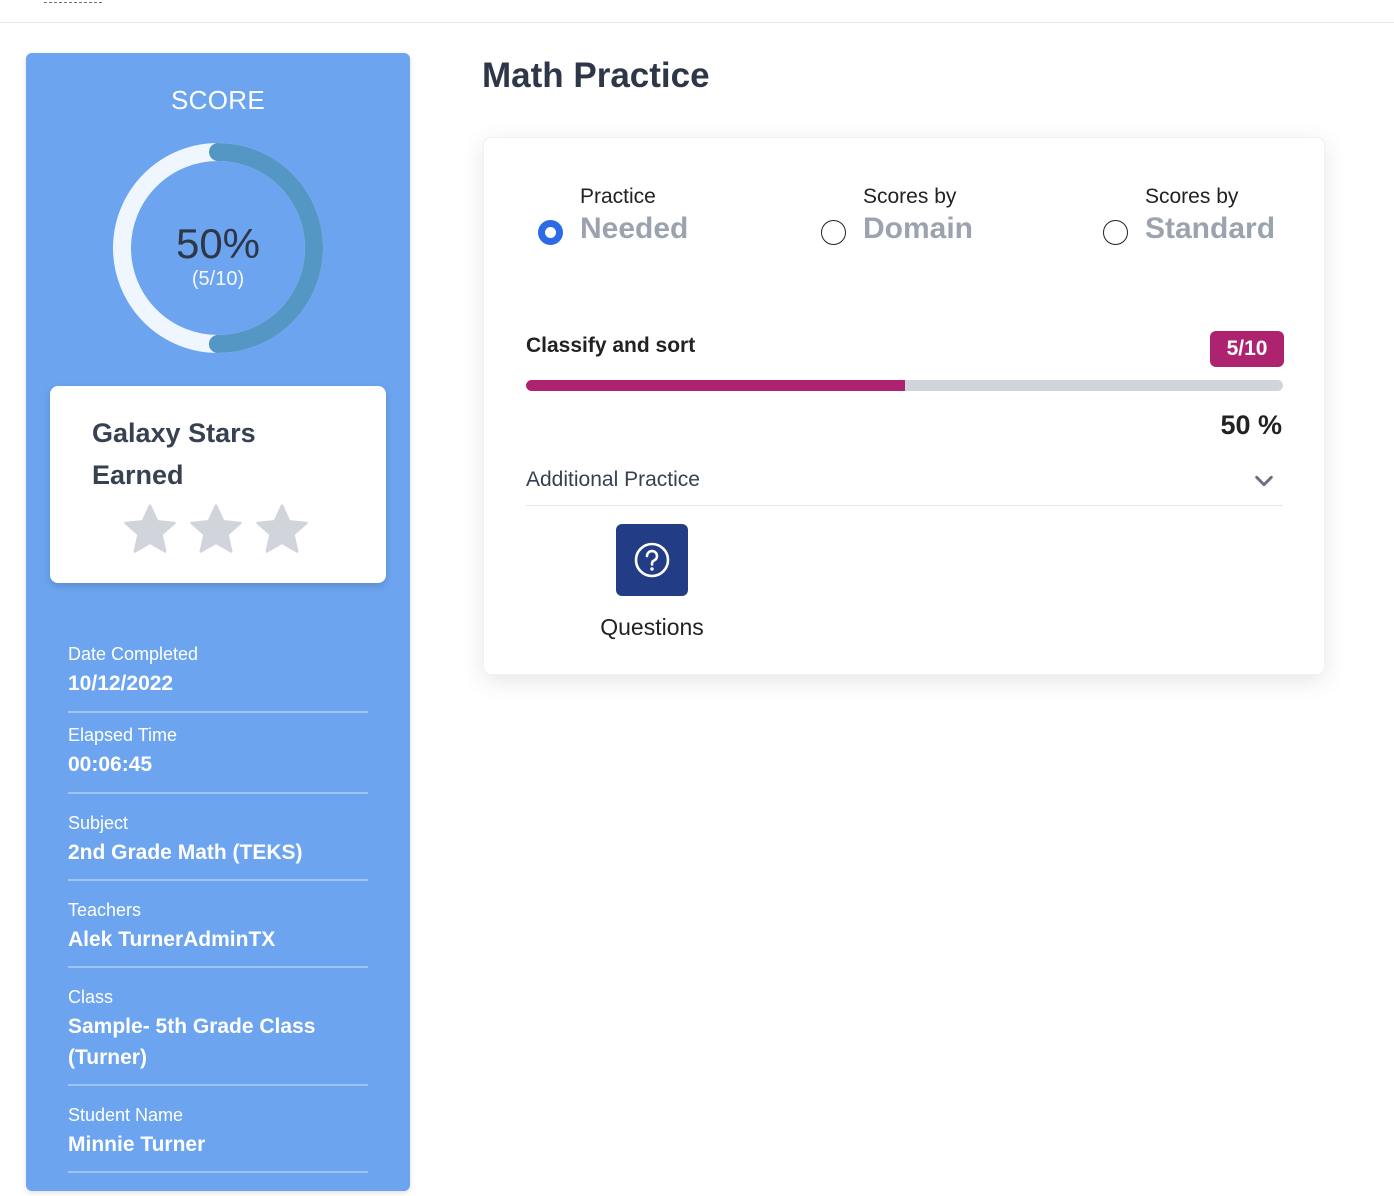 This screenshot has height=1196, width=1394. What do you see at coordinates (126, 1115) in the screenshot?
I see `info-label: Student Name` at bounding box center [126, 1115].